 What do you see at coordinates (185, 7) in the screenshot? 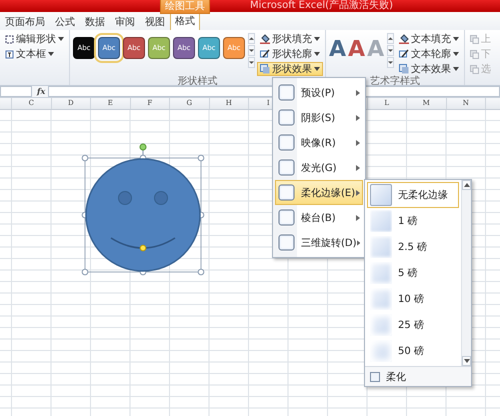
I see `context-tab-label: 绘图工具` at bounding box center [185, 7].